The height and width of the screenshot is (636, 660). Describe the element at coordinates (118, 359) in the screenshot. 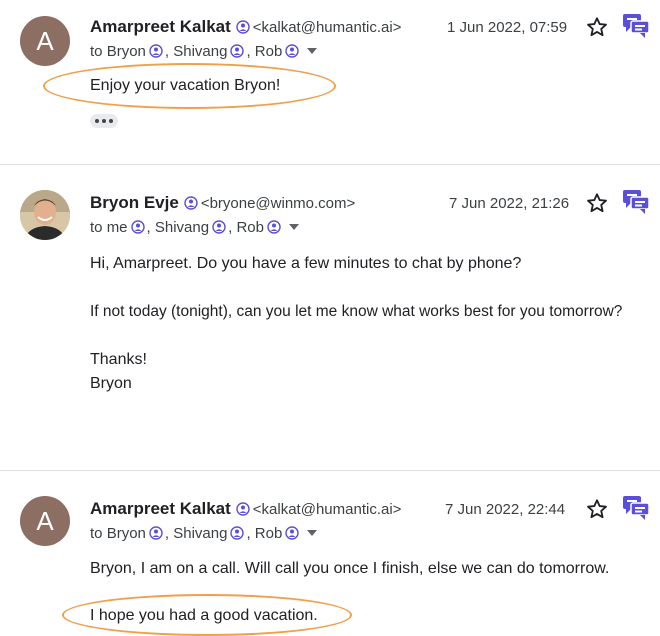

I see `message-body-line: Thanks!` at that location.